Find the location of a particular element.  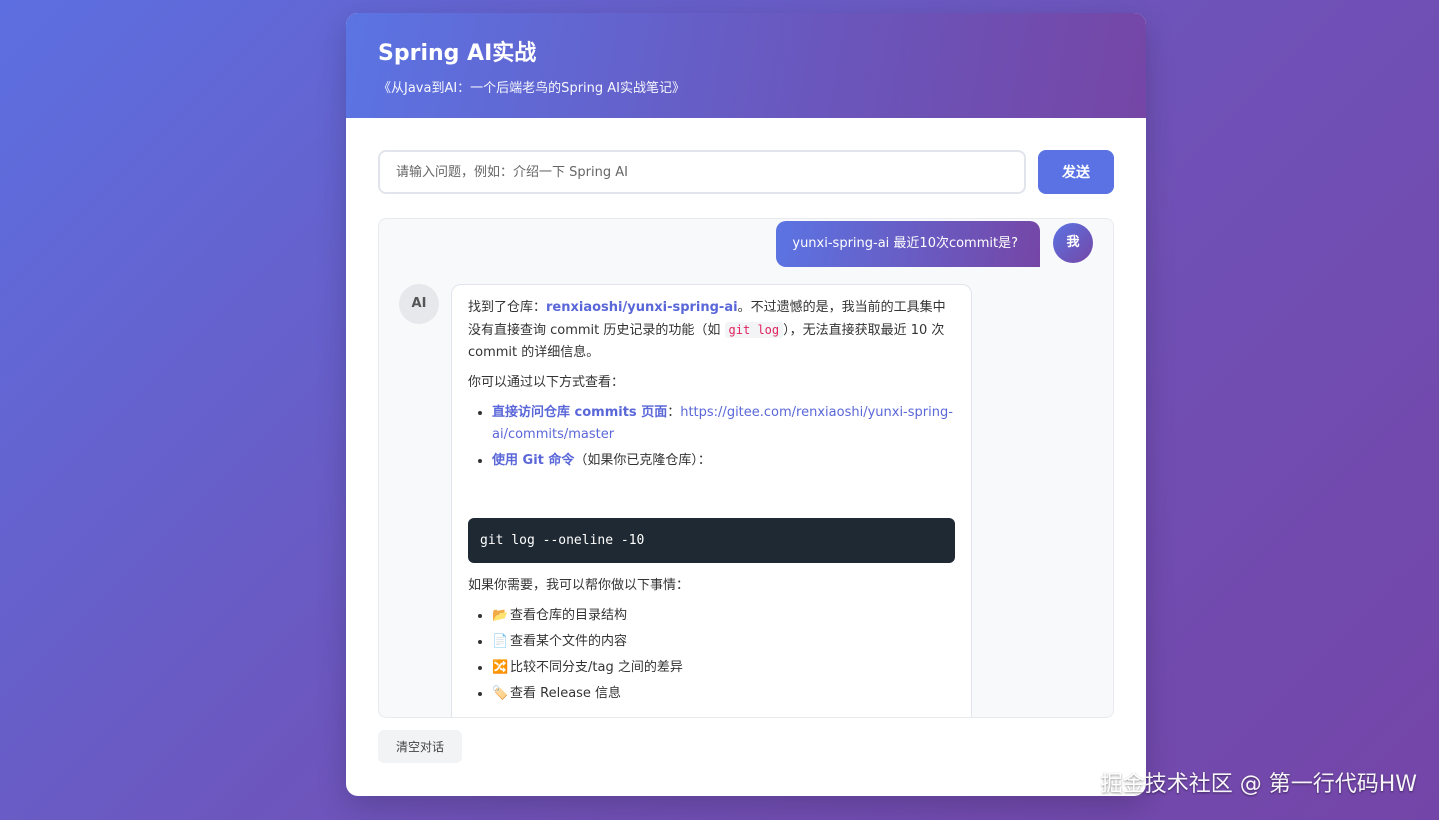

watermark: 掘金技术社区 @ 第一行代码HW is located at coordinates (1258, 784).